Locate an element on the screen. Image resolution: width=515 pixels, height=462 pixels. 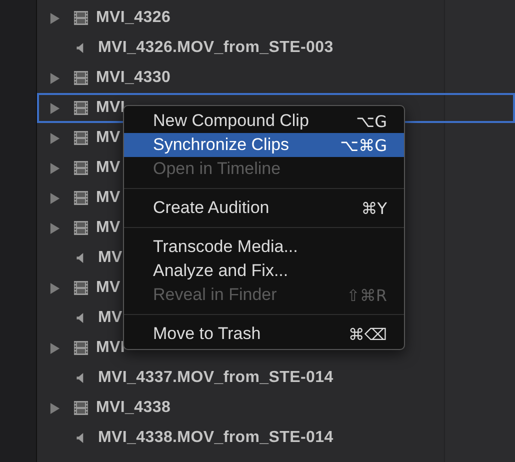
clip-name: MVI_4337.MOV_from_STE-014 is located at coordinates (216, 378).